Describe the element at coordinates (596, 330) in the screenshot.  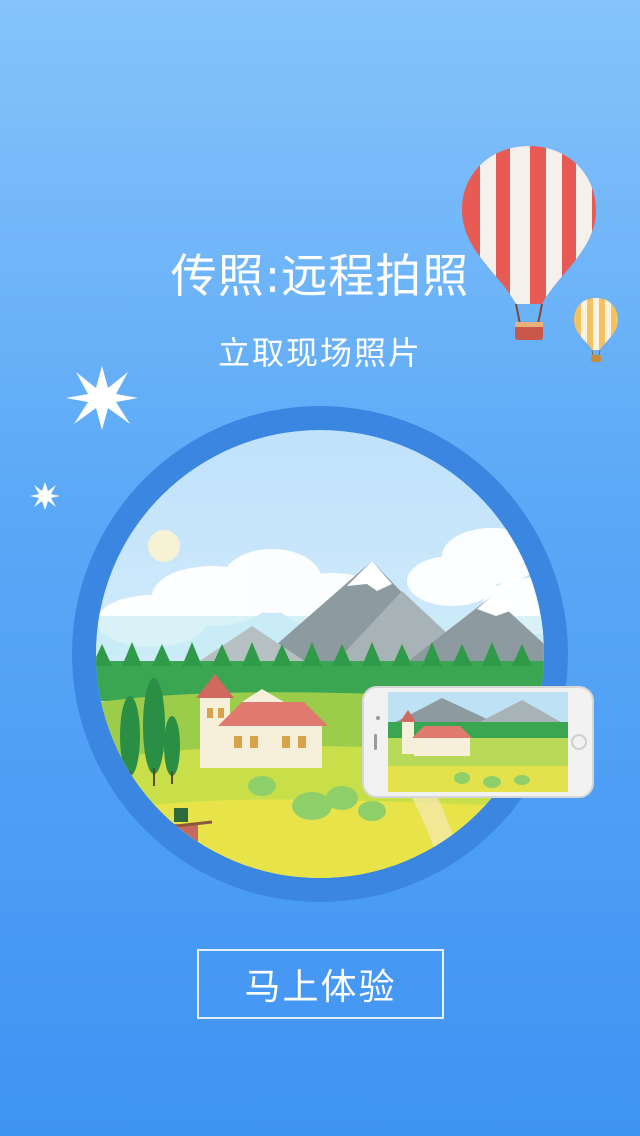
I see `hot-air-balloon-icon` at that location.